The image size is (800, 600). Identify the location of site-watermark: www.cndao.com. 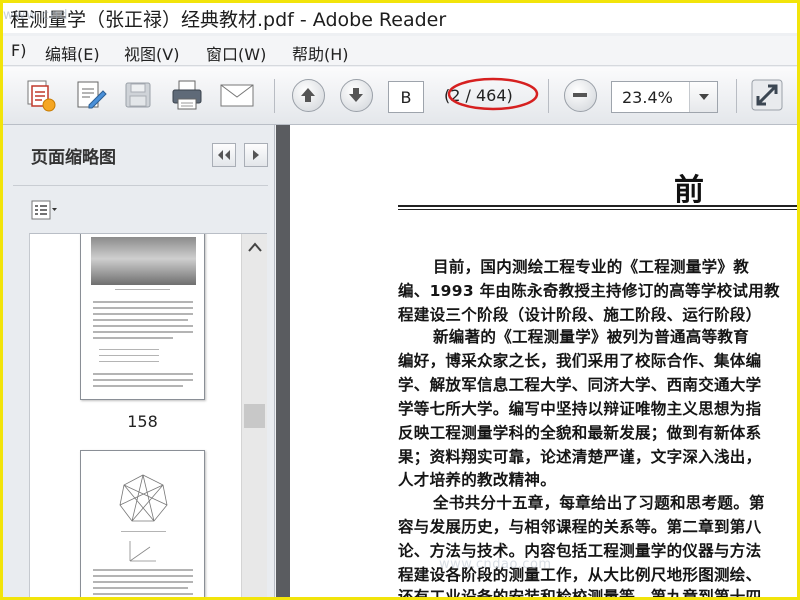
(495, 564).